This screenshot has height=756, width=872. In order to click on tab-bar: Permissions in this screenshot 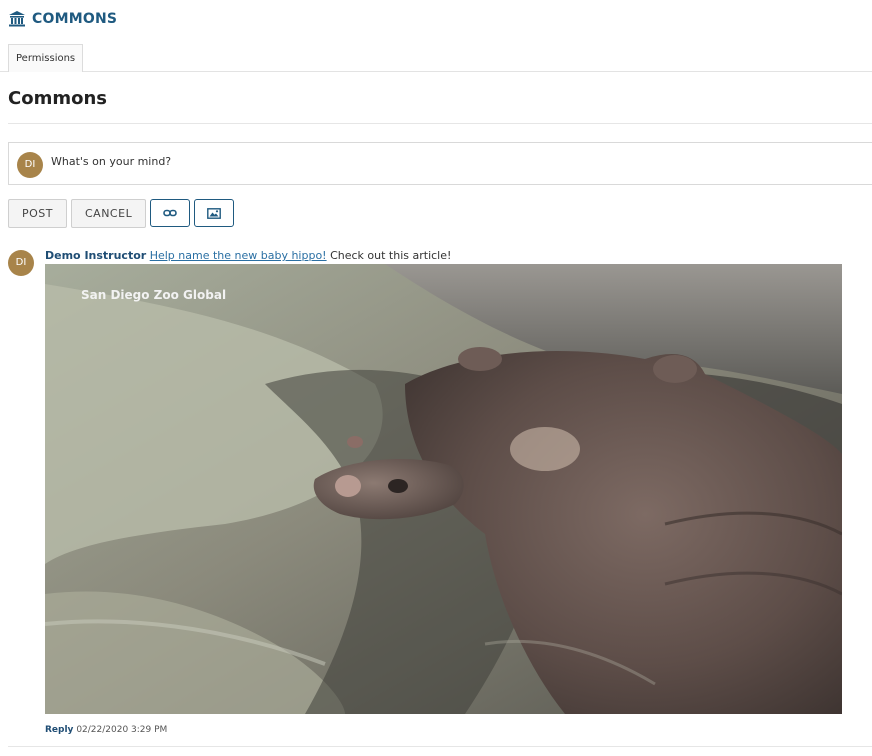, I will do `click(436, 58)`.